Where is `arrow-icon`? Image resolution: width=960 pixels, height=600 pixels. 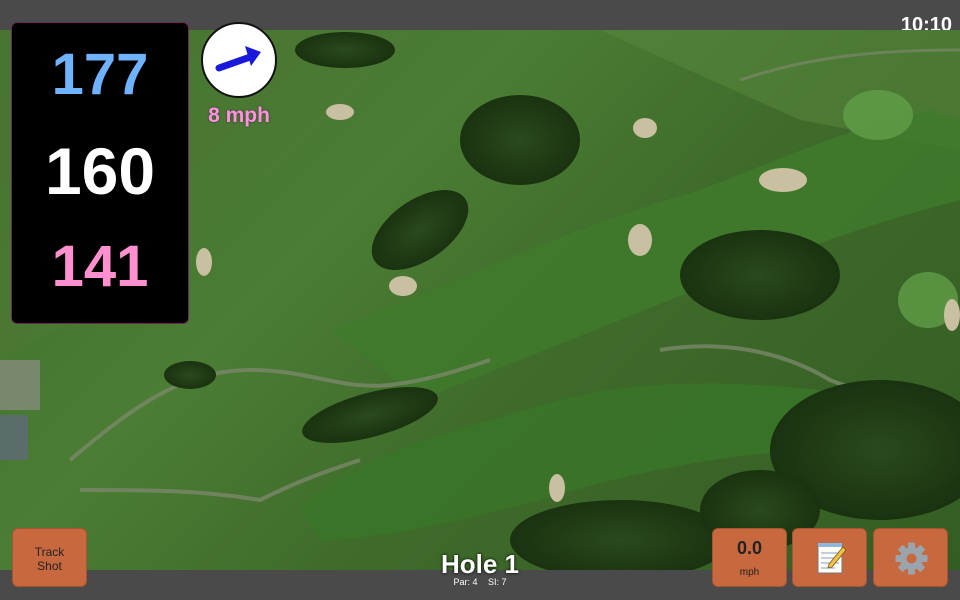
arrow-icon is located at coordinates (238, 59).